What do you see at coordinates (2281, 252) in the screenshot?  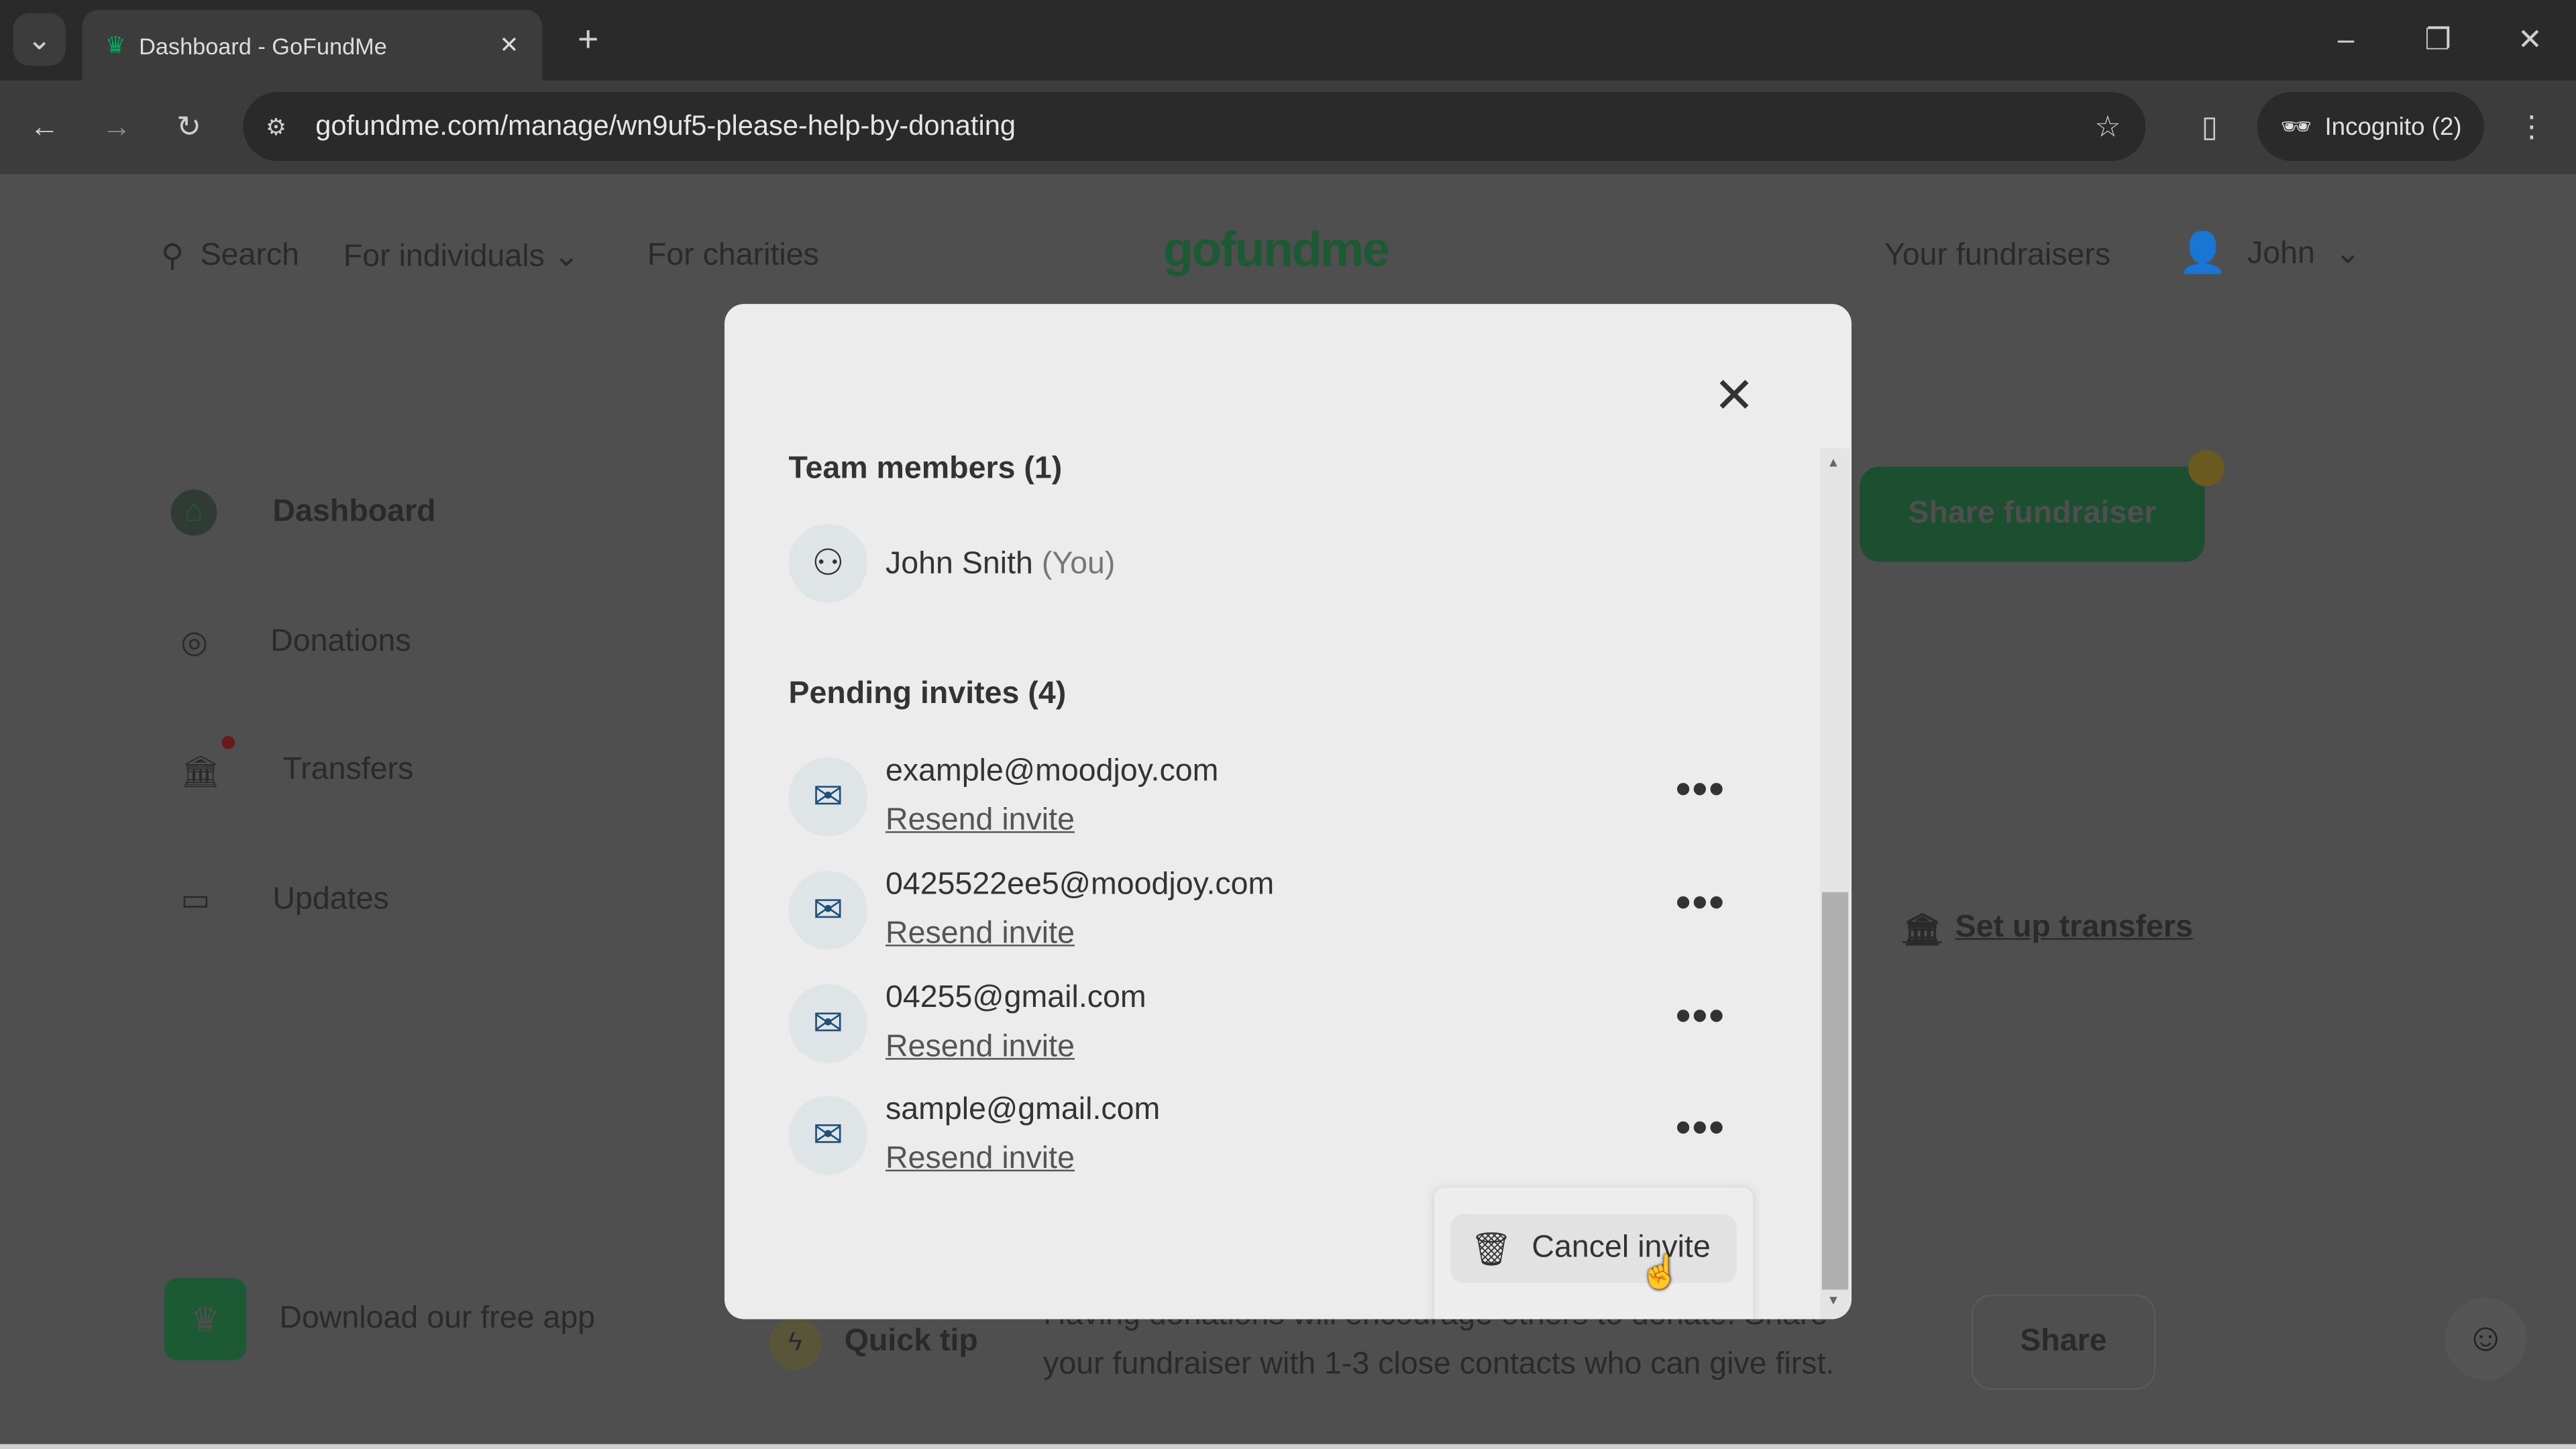 I see `user-name: John` at bounding box center [2281, 252].